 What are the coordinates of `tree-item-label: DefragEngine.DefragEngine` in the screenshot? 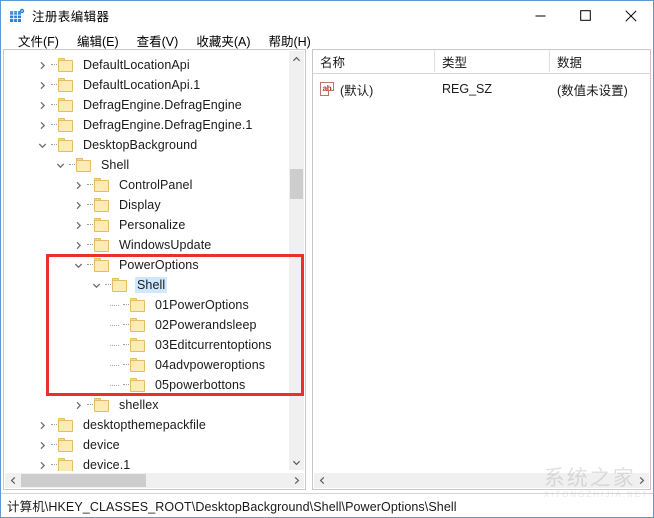 It's located at (162, 105).